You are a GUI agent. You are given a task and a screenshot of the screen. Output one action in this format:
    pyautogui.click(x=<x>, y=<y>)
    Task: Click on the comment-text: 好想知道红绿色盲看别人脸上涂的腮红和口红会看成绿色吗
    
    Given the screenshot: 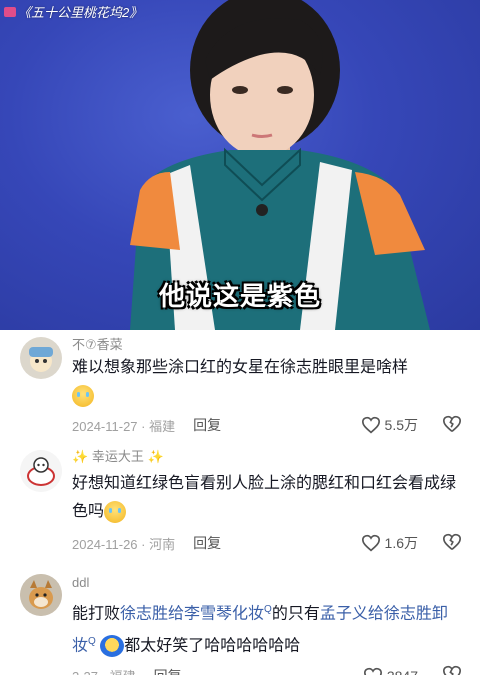 What is the action you would take?
    pyautogui.click(x=276, y=498)
    